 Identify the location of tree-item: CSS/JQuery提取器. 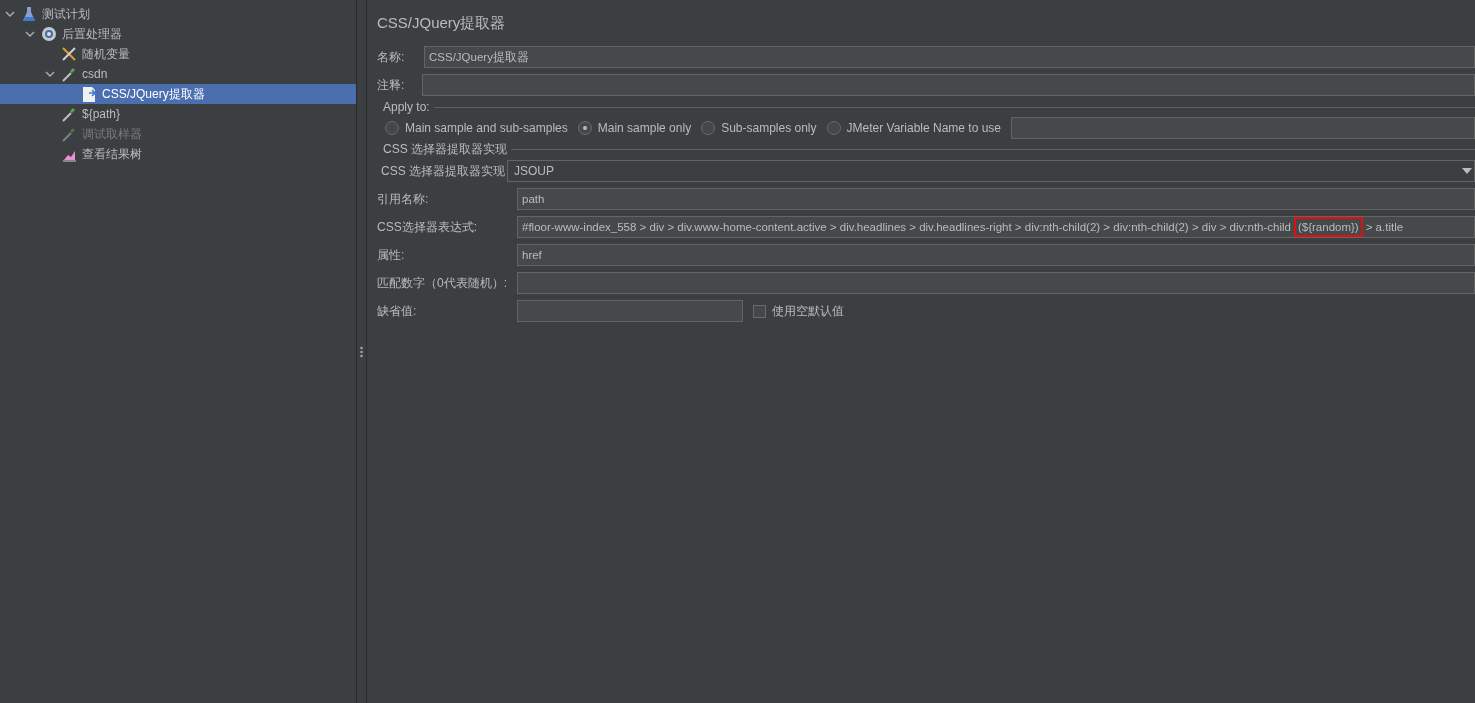
(178, 94).